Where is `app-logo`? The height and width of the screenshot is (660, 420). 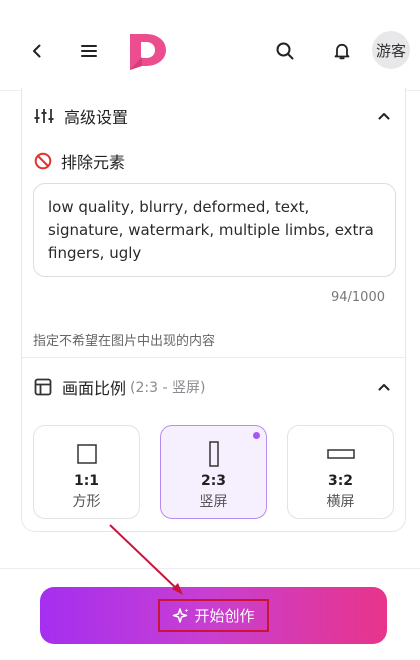 app-logo is located at coordinates (148, 50).